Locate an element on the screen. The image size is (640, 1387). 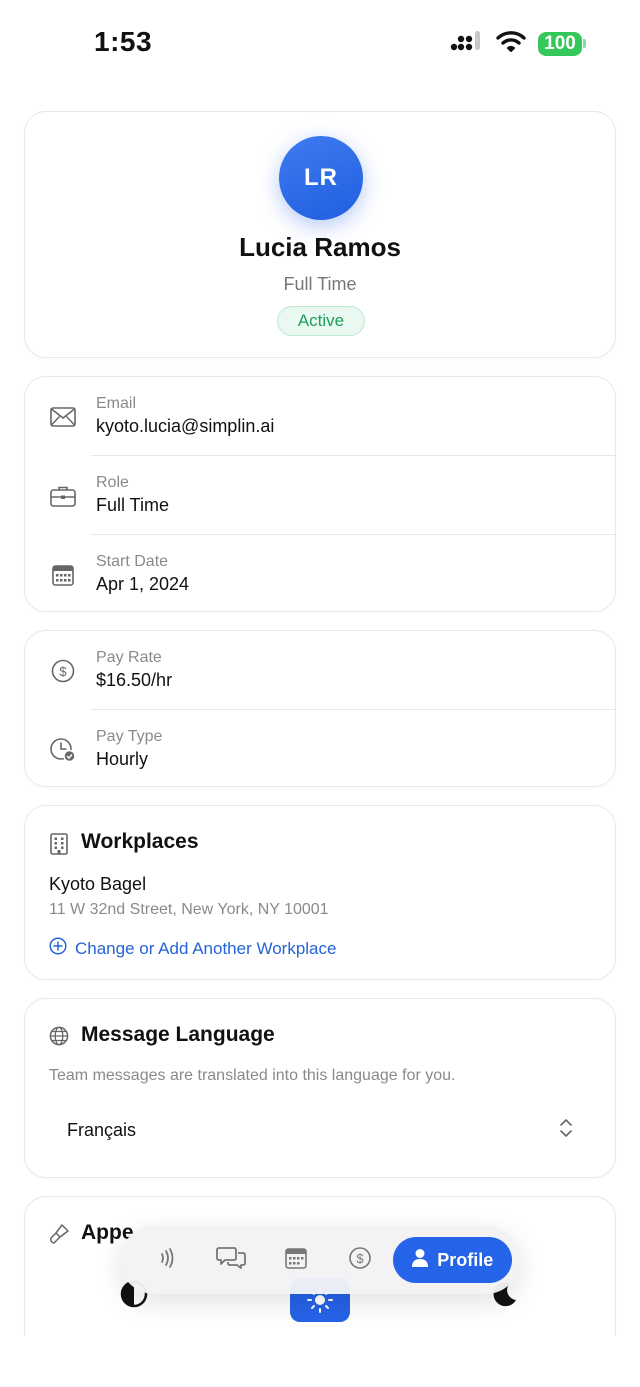
status-indicators: 100 is located at coordinates (518, 43).